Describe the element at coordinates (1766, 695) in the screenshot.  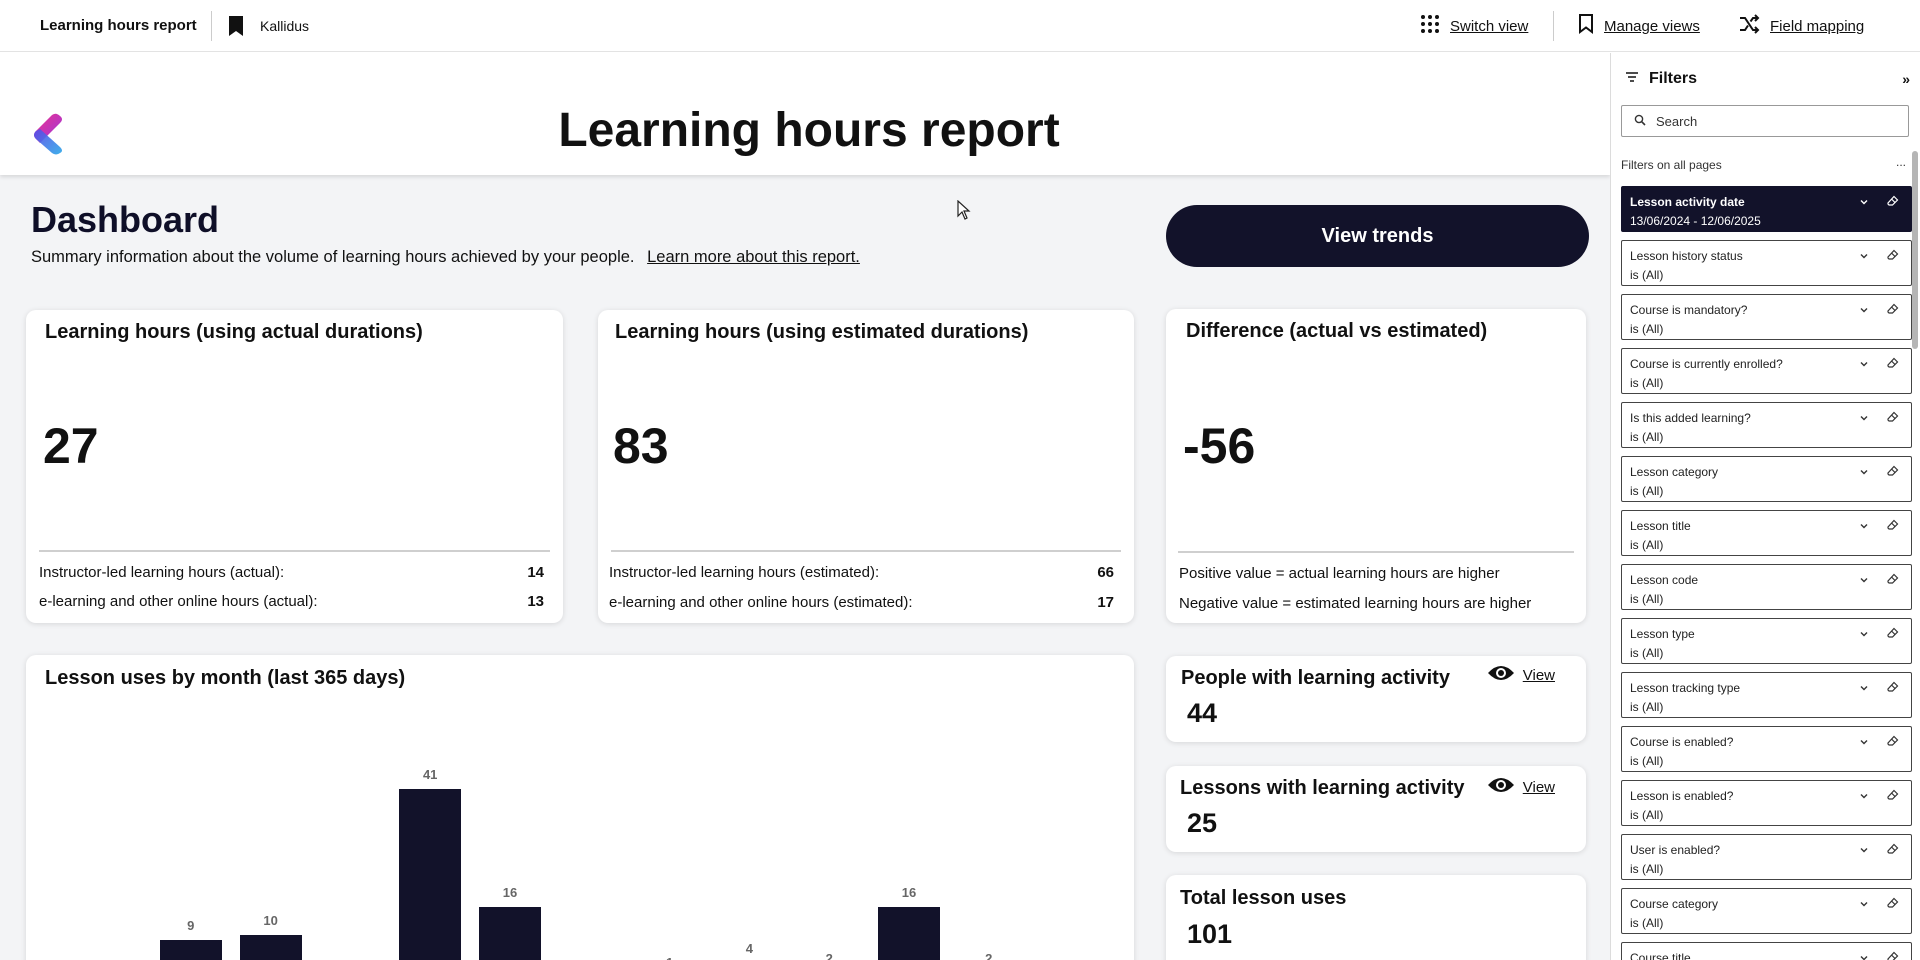
I see `filter-card: Lesson tracking type is (All)` at that location.